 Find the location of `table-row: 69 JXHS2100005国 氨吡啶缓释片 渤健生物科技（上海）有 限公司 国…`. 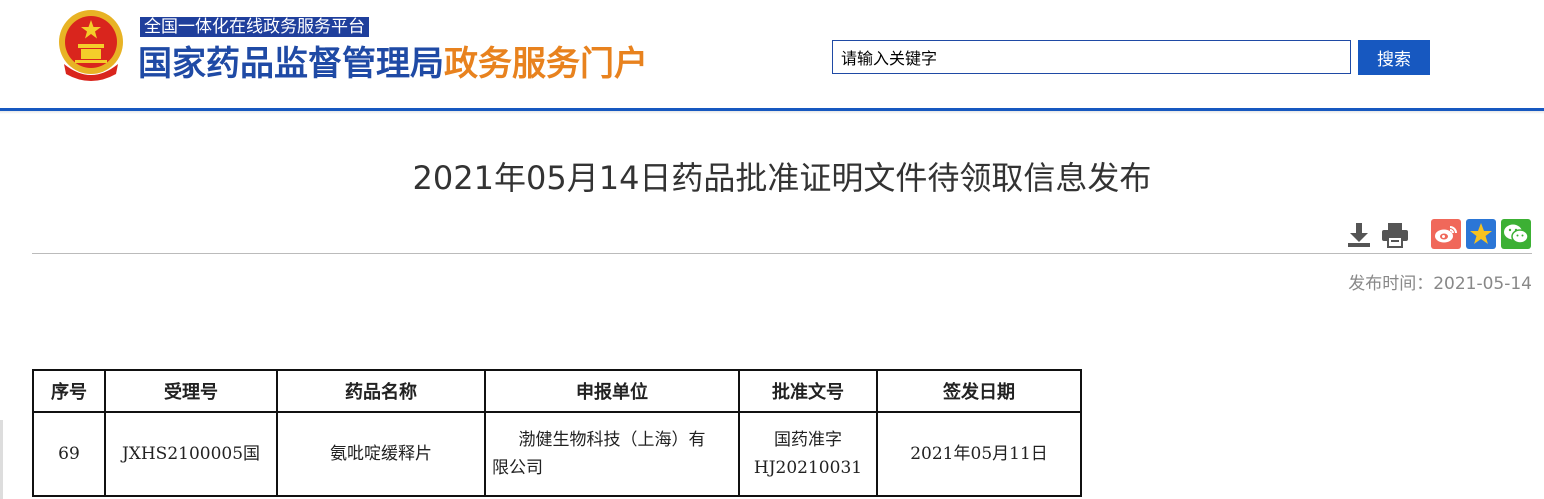

table-row: 69 JXHS2100005国 氨吡啶缓释片 渤健生物科技（上海）有 限公司 国… is located at coordinates (557, 454).